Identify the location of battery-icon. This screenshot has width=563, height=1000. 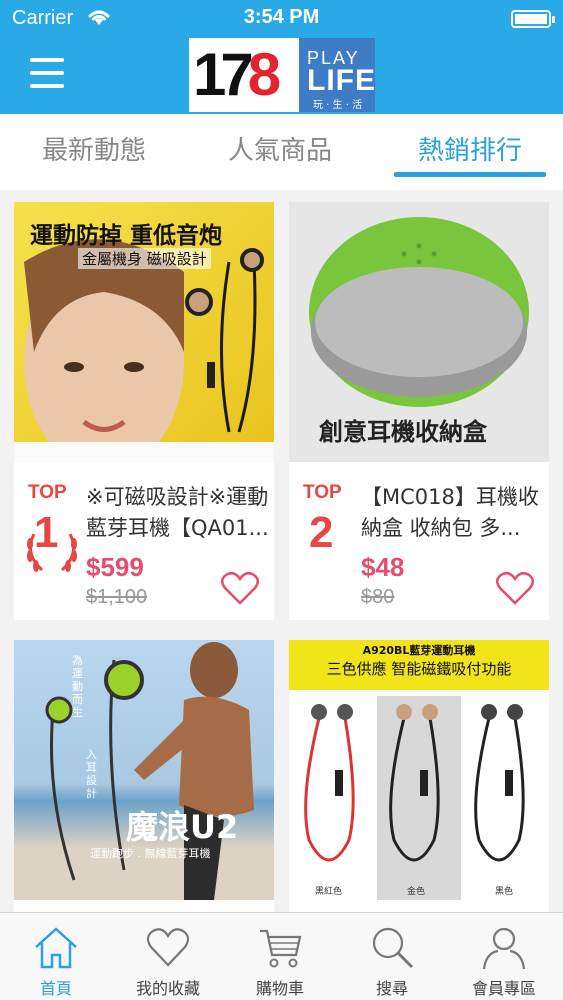
(533, 19).